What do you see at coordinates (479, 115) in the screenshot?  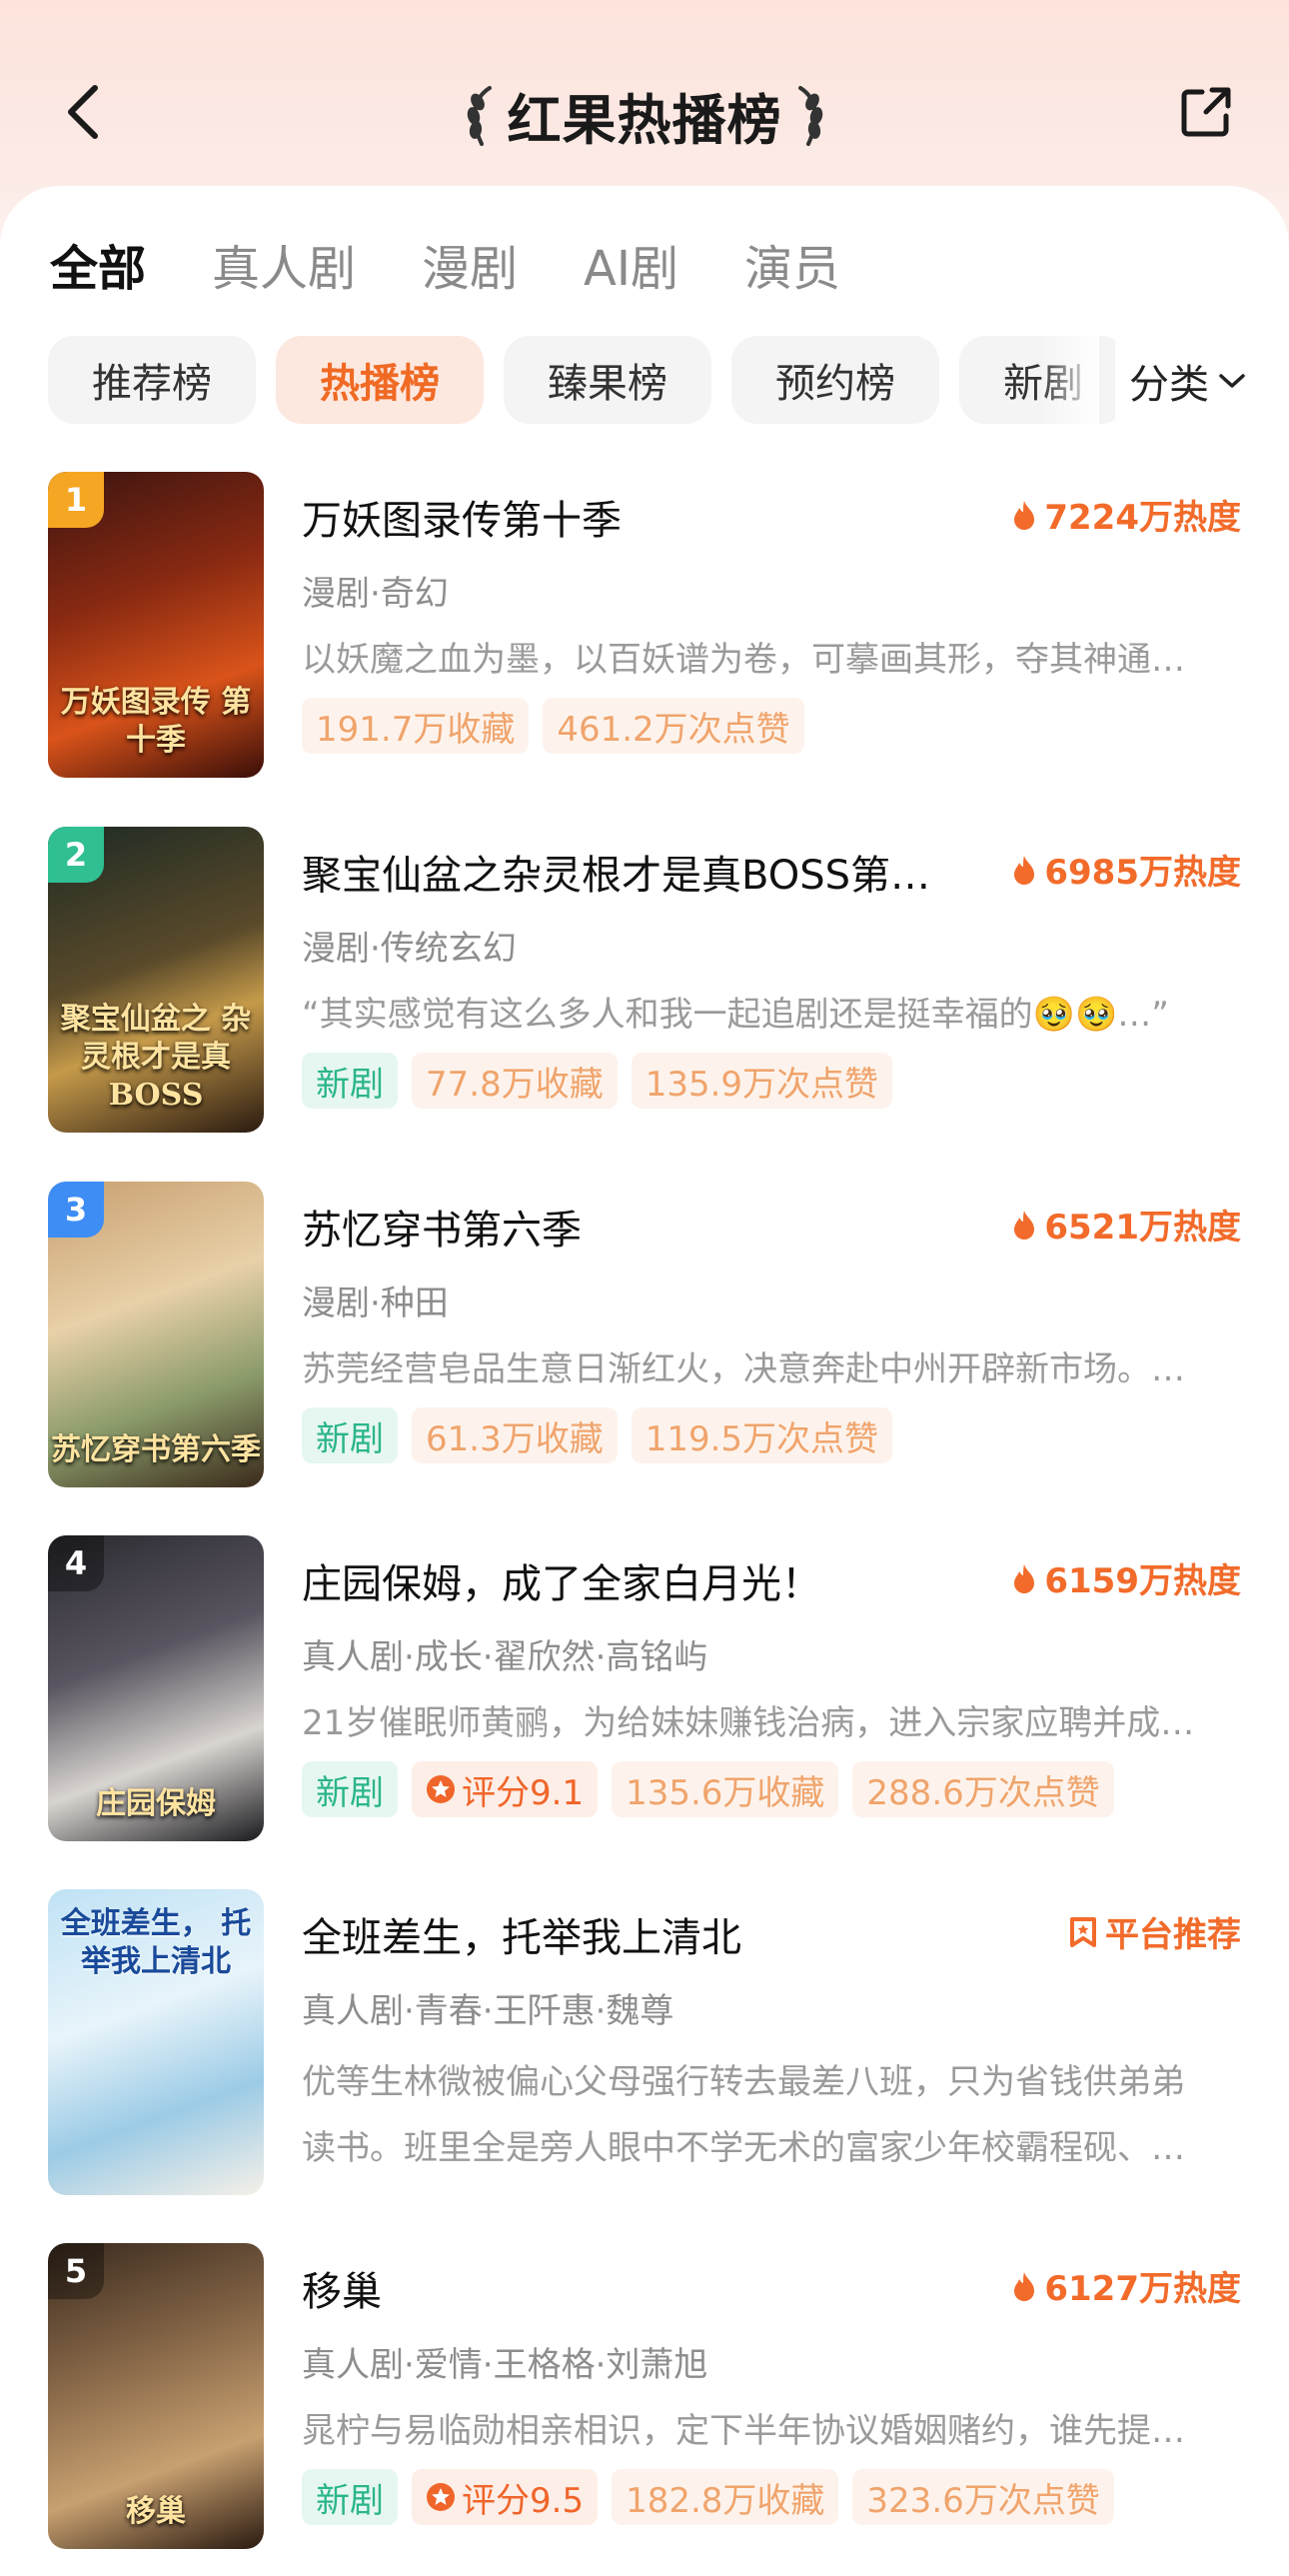 I see `laurel-left-icon` at bounding box center [479, 115].